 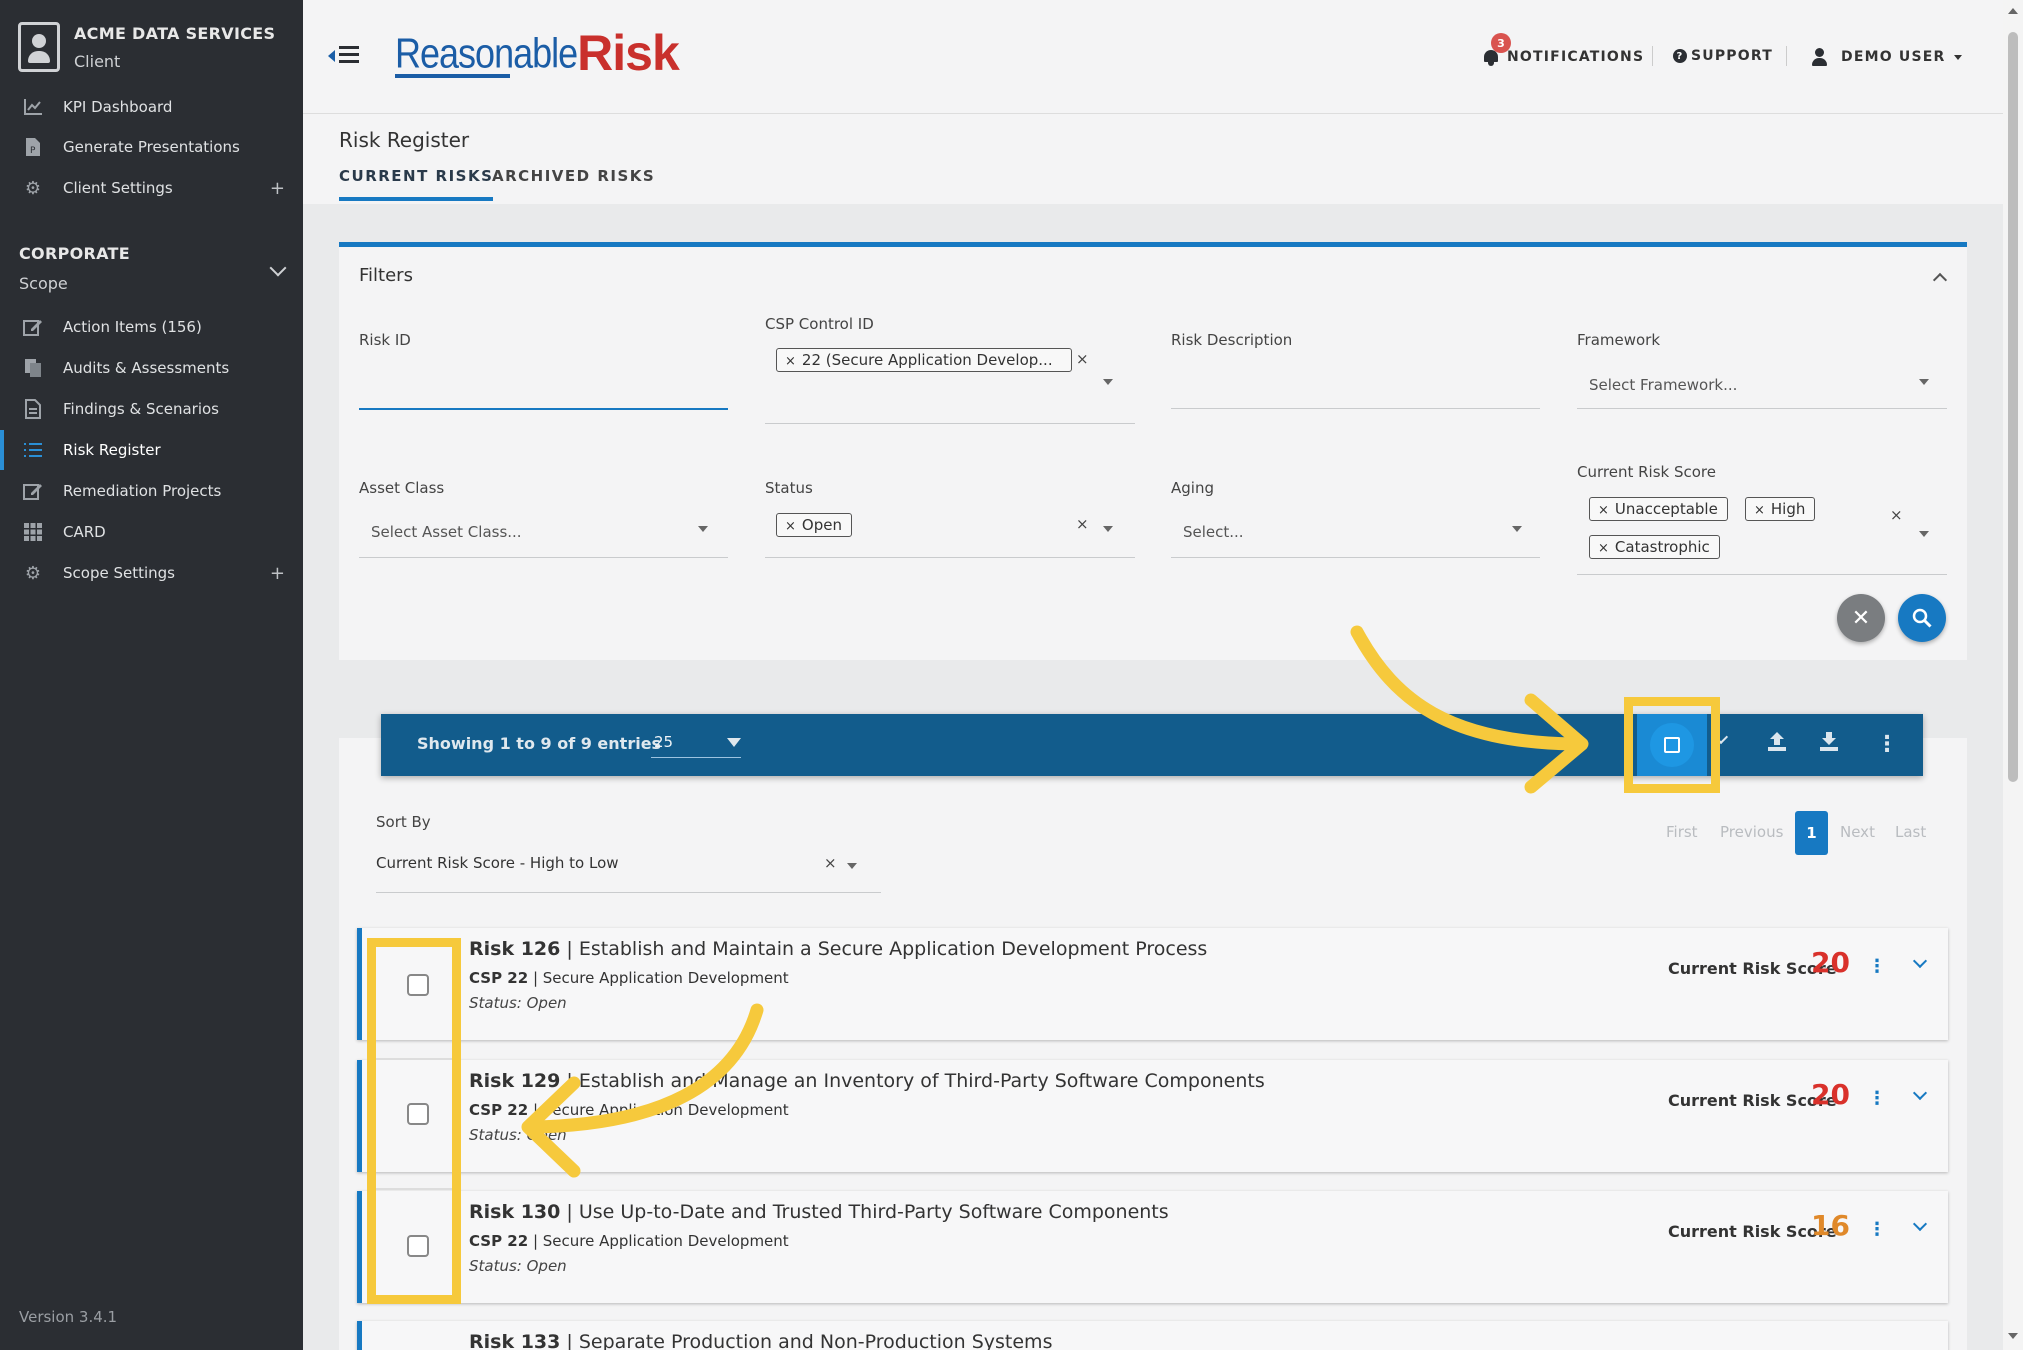 What do you see at coordinates (1819, 57) in the screenshot?
I see `user-icon` at bounding box center [1819, 57].